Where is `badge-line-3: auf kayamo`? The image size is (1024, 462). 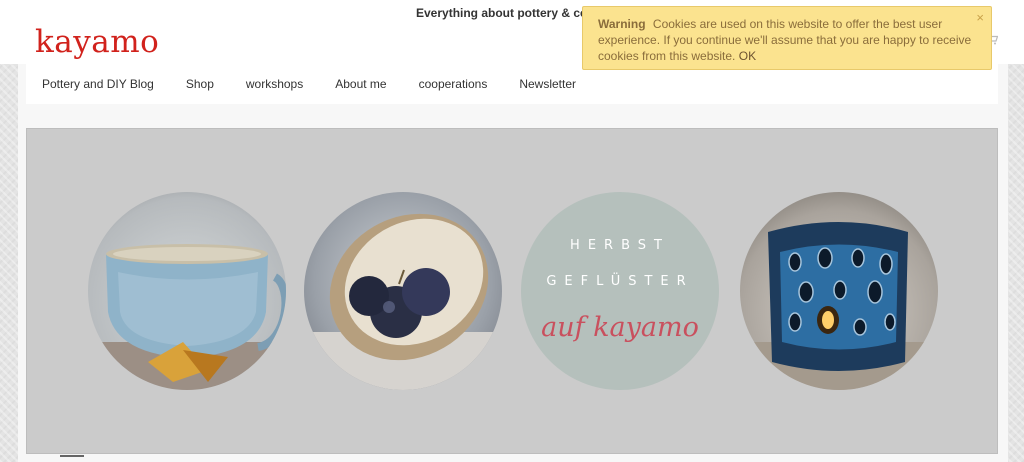
badge-line-3: auf kayamo is located at coordinates (620, 327).